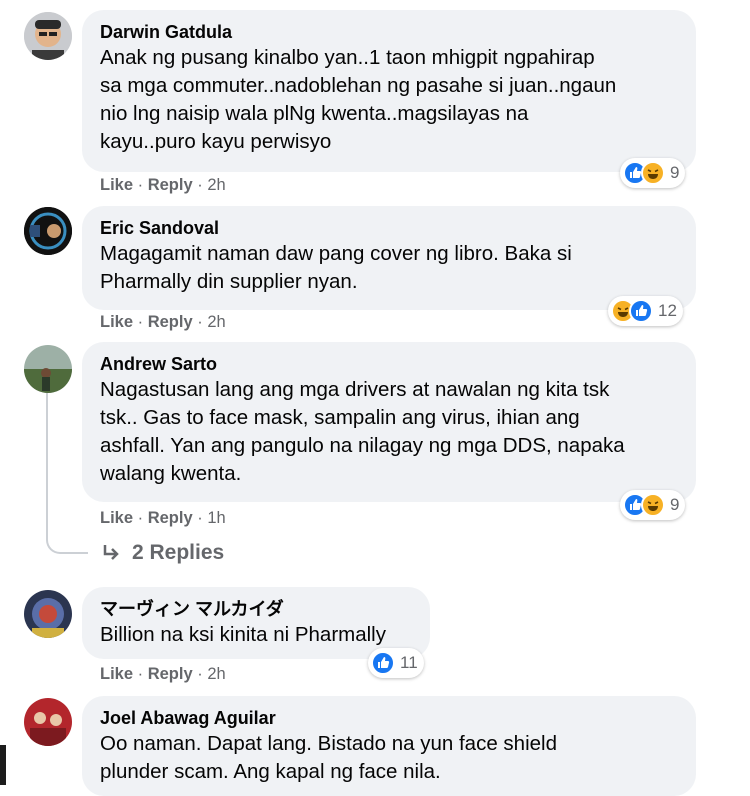  I want to click on replies-label: 2 Replies, so click(178, 552).